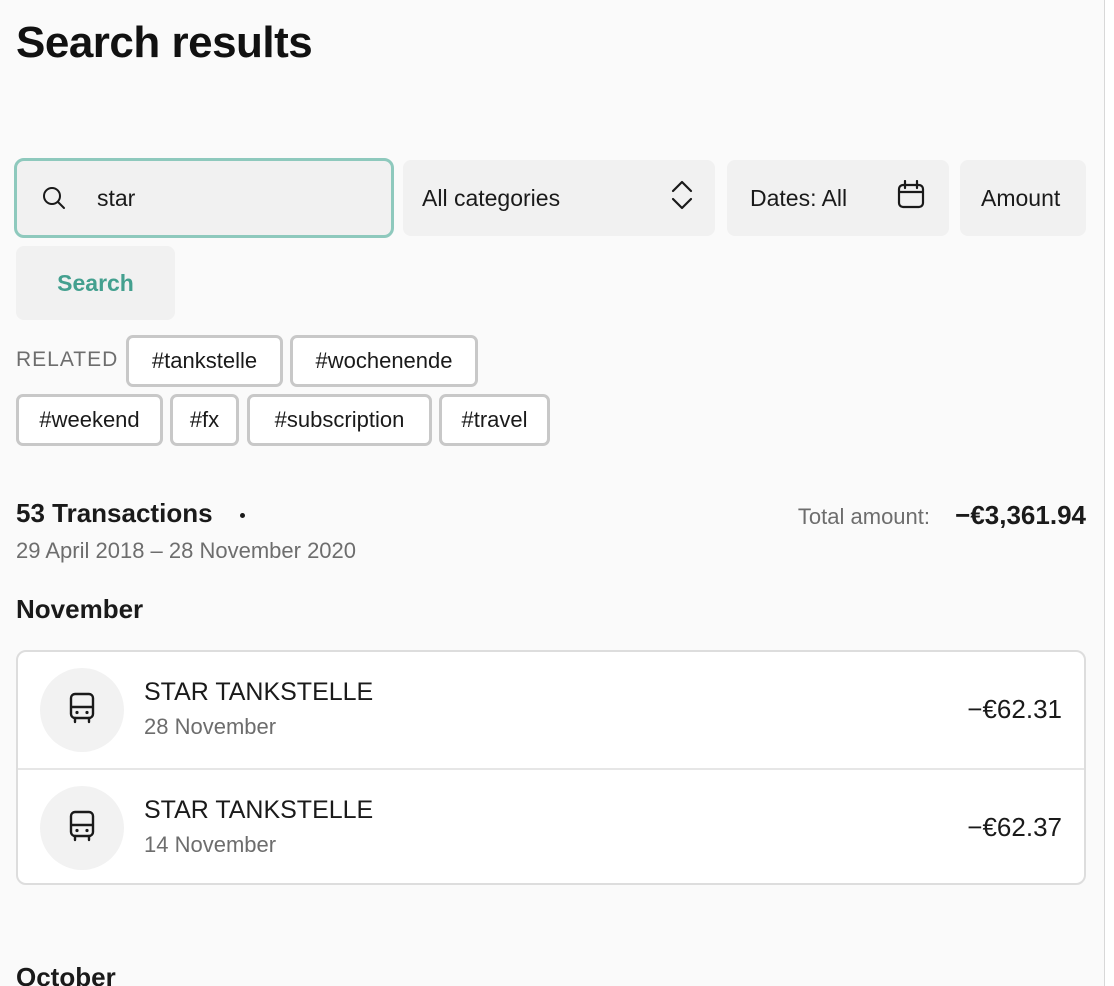 This screenshot has height=986, width=1114. What do you see at coordinates (911, 197) in the screenshot?
I see `calendar-icon` at bounding box center [911, 197].